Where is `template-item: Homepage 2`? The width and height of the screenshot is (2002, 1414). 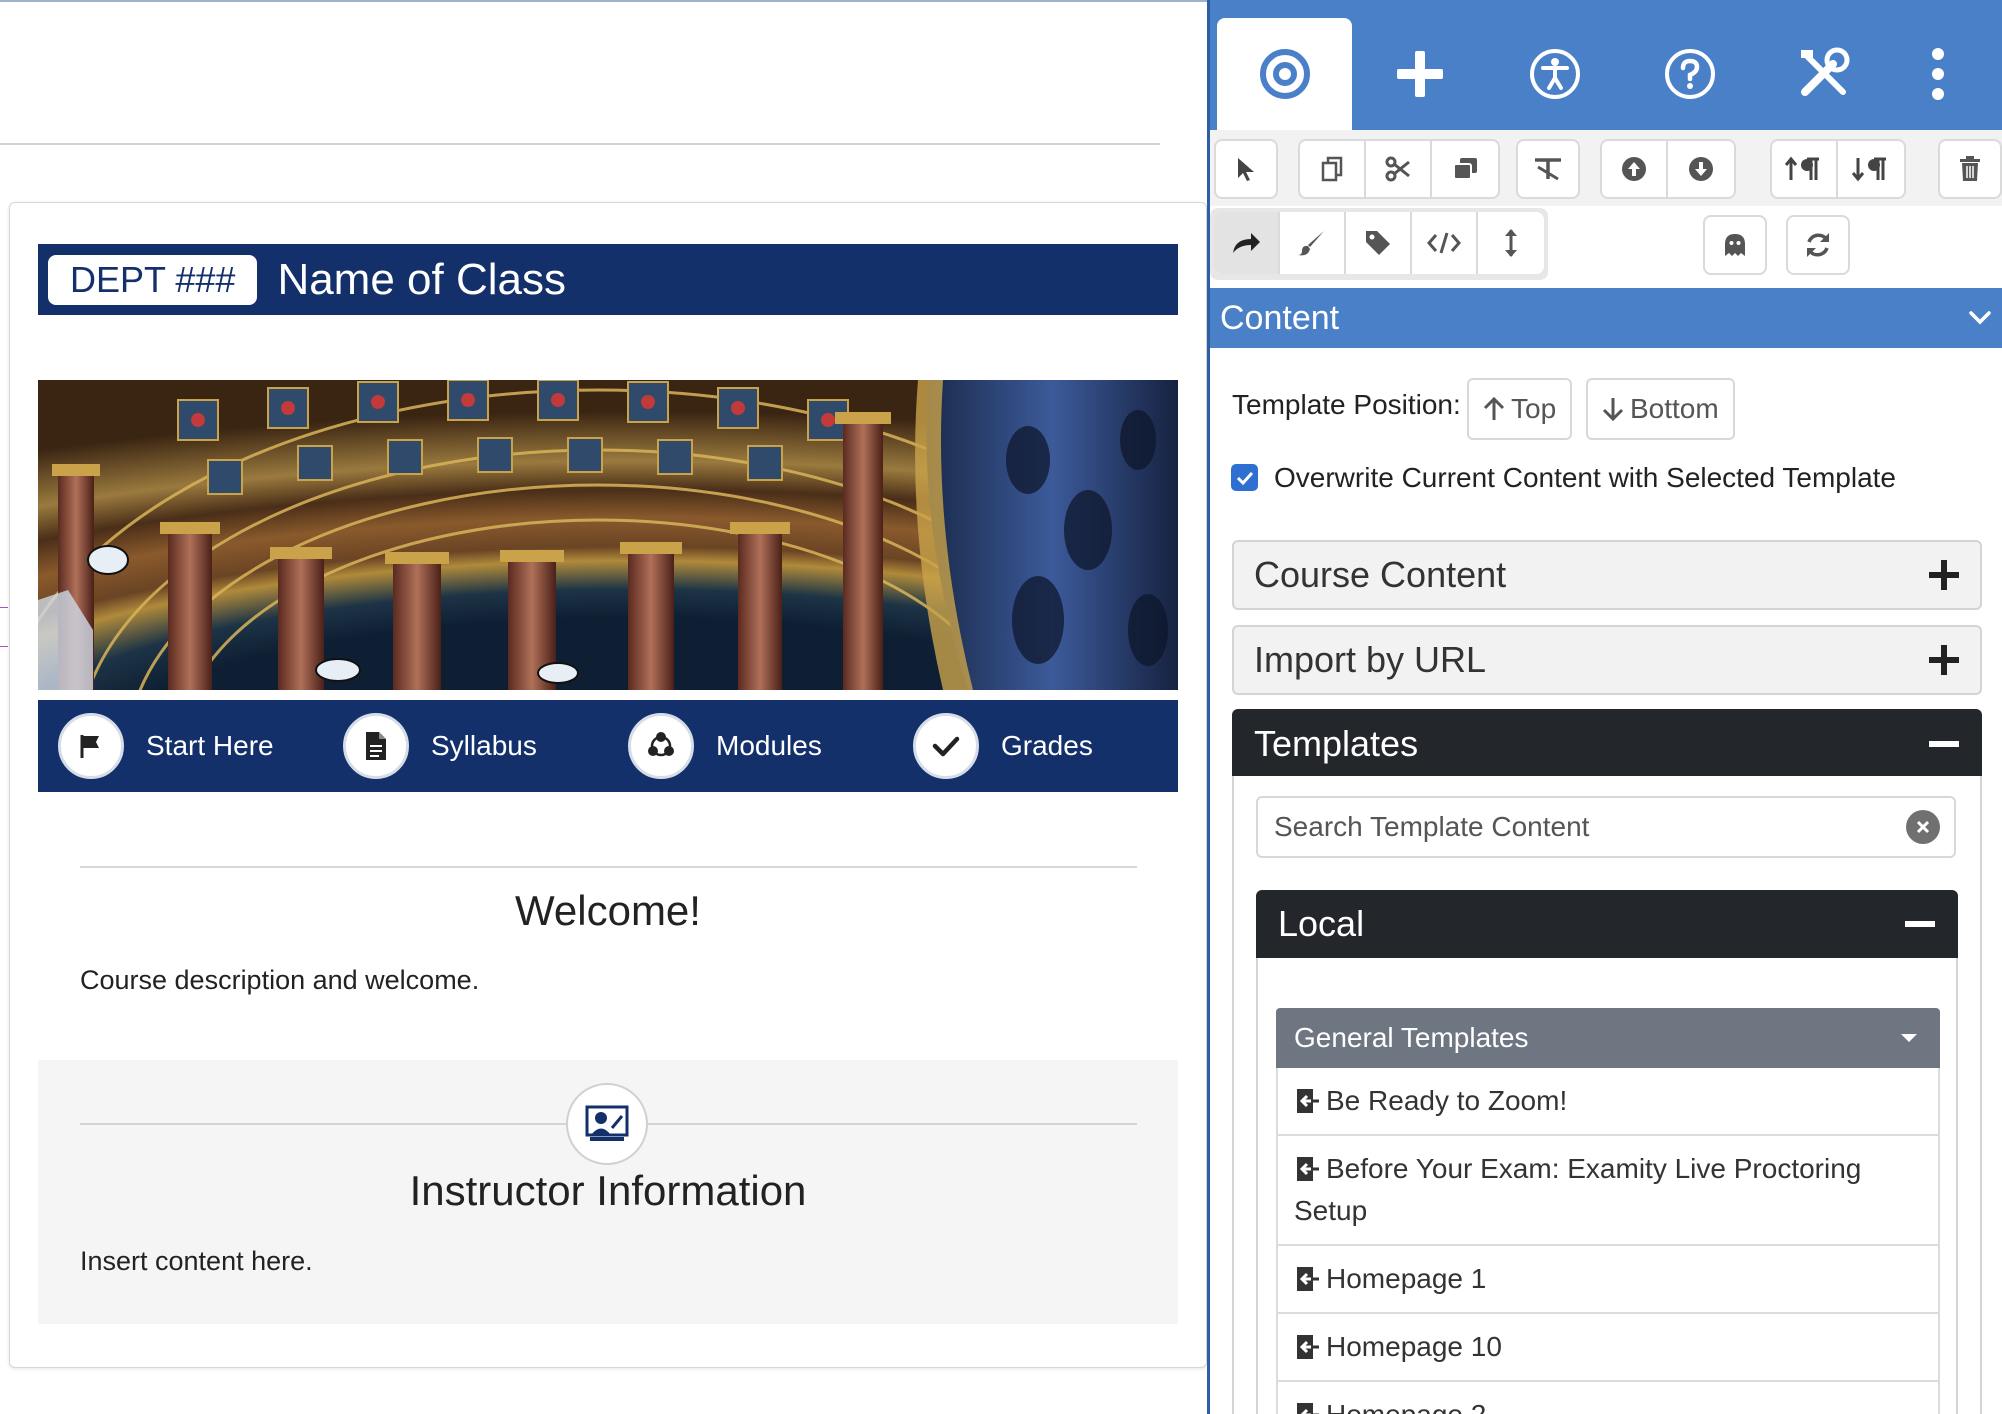 template-item: Homepage 2 is located at coordinates (1608, 1398).